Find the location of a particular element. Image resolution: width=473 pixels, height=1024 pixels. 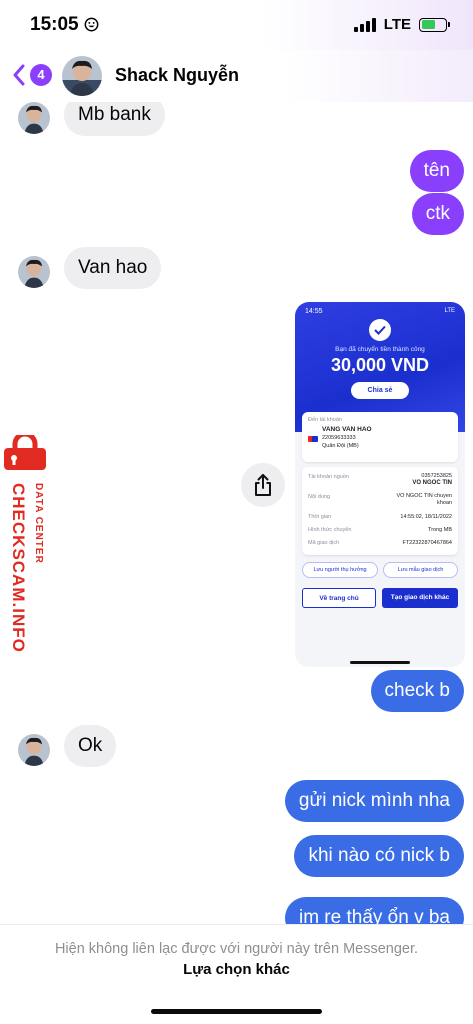

receipt-row-value: 0357253825 is located at coordinates (436, 476).